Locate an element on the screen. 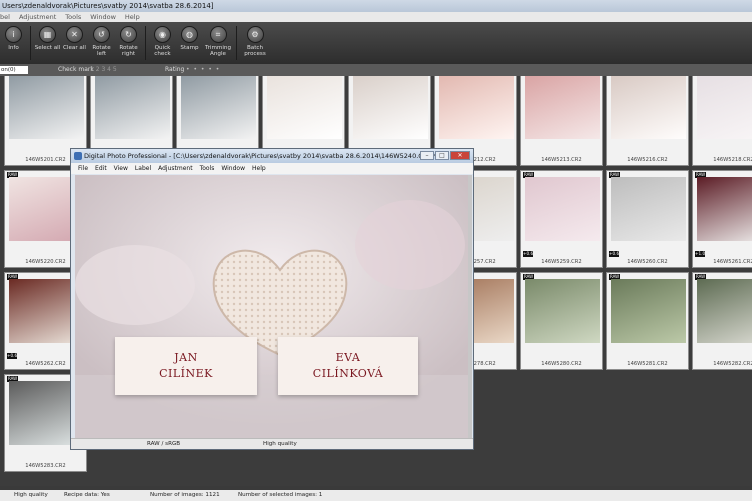  rotate-right-button: ↻ Rotate right is located at coordinates (128, 43).